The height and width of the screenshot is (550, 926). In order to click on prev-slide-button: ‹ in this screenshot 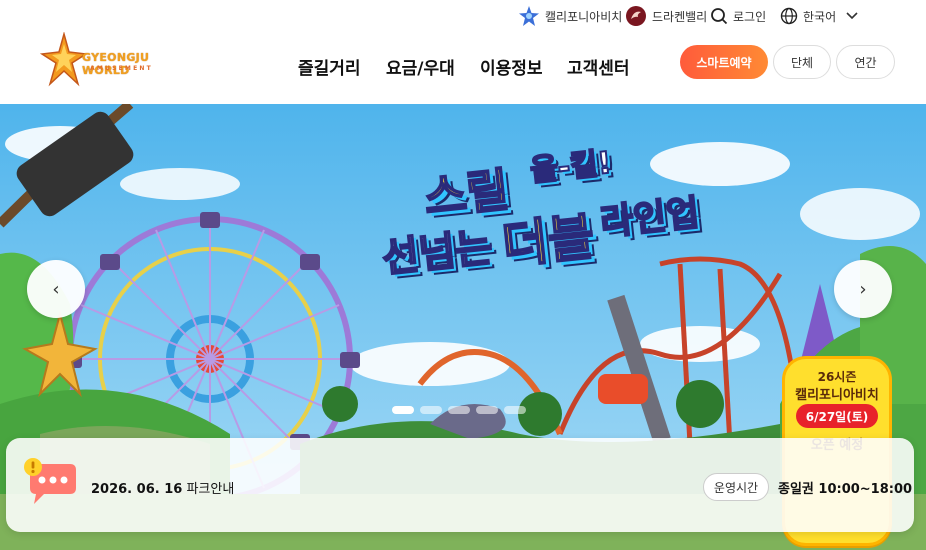, I will do `click(56, 289)`.